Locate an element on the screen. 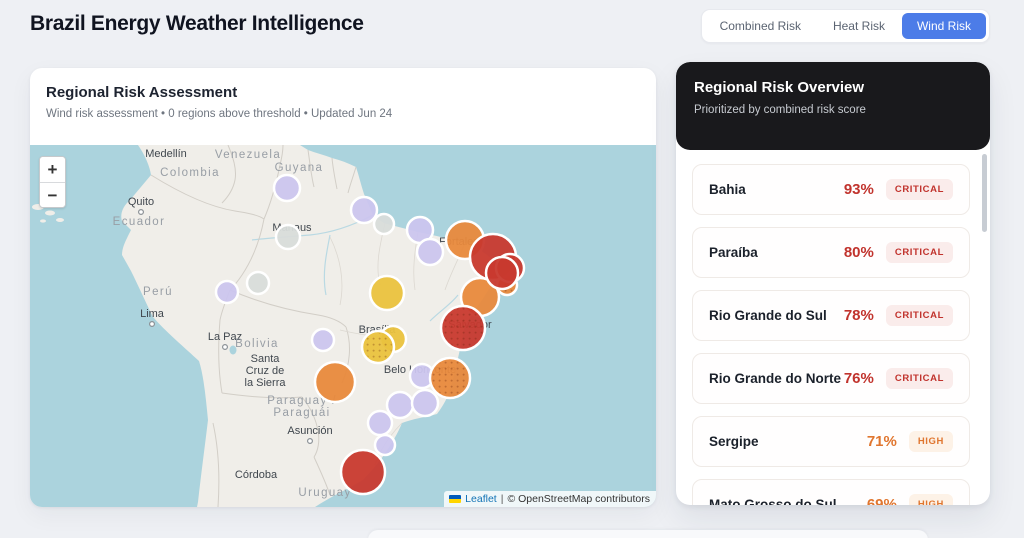 Image resolution: width=1024 pixels, height=538 pixels. region-name: Bahia is located at coordinates (727, 189).